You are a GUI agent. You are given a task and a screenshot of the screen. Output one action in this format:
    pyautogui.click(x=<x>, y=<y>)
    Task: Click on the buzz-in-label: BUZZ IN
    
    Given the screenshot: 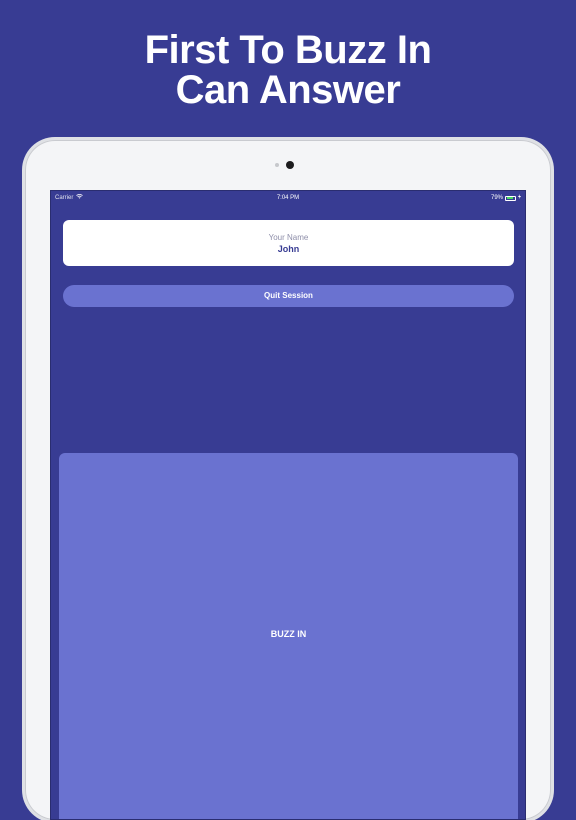 What is the action you would take?
    pyautogui.click(x=288, y=634)
    